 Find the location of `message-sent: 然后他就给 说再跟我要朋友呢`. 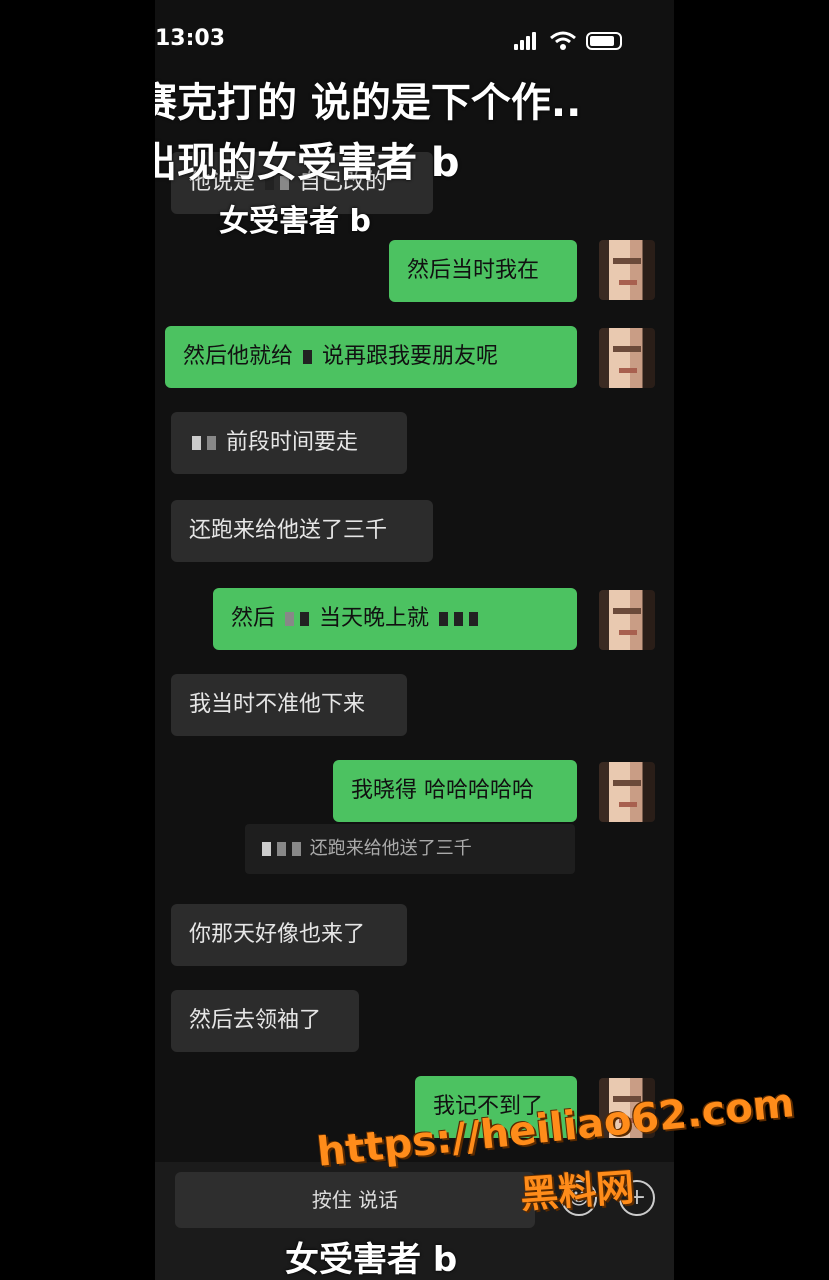

message-sent: 然后他就给 说再跟我要朋友呢 is located at coordinates (371, 357).